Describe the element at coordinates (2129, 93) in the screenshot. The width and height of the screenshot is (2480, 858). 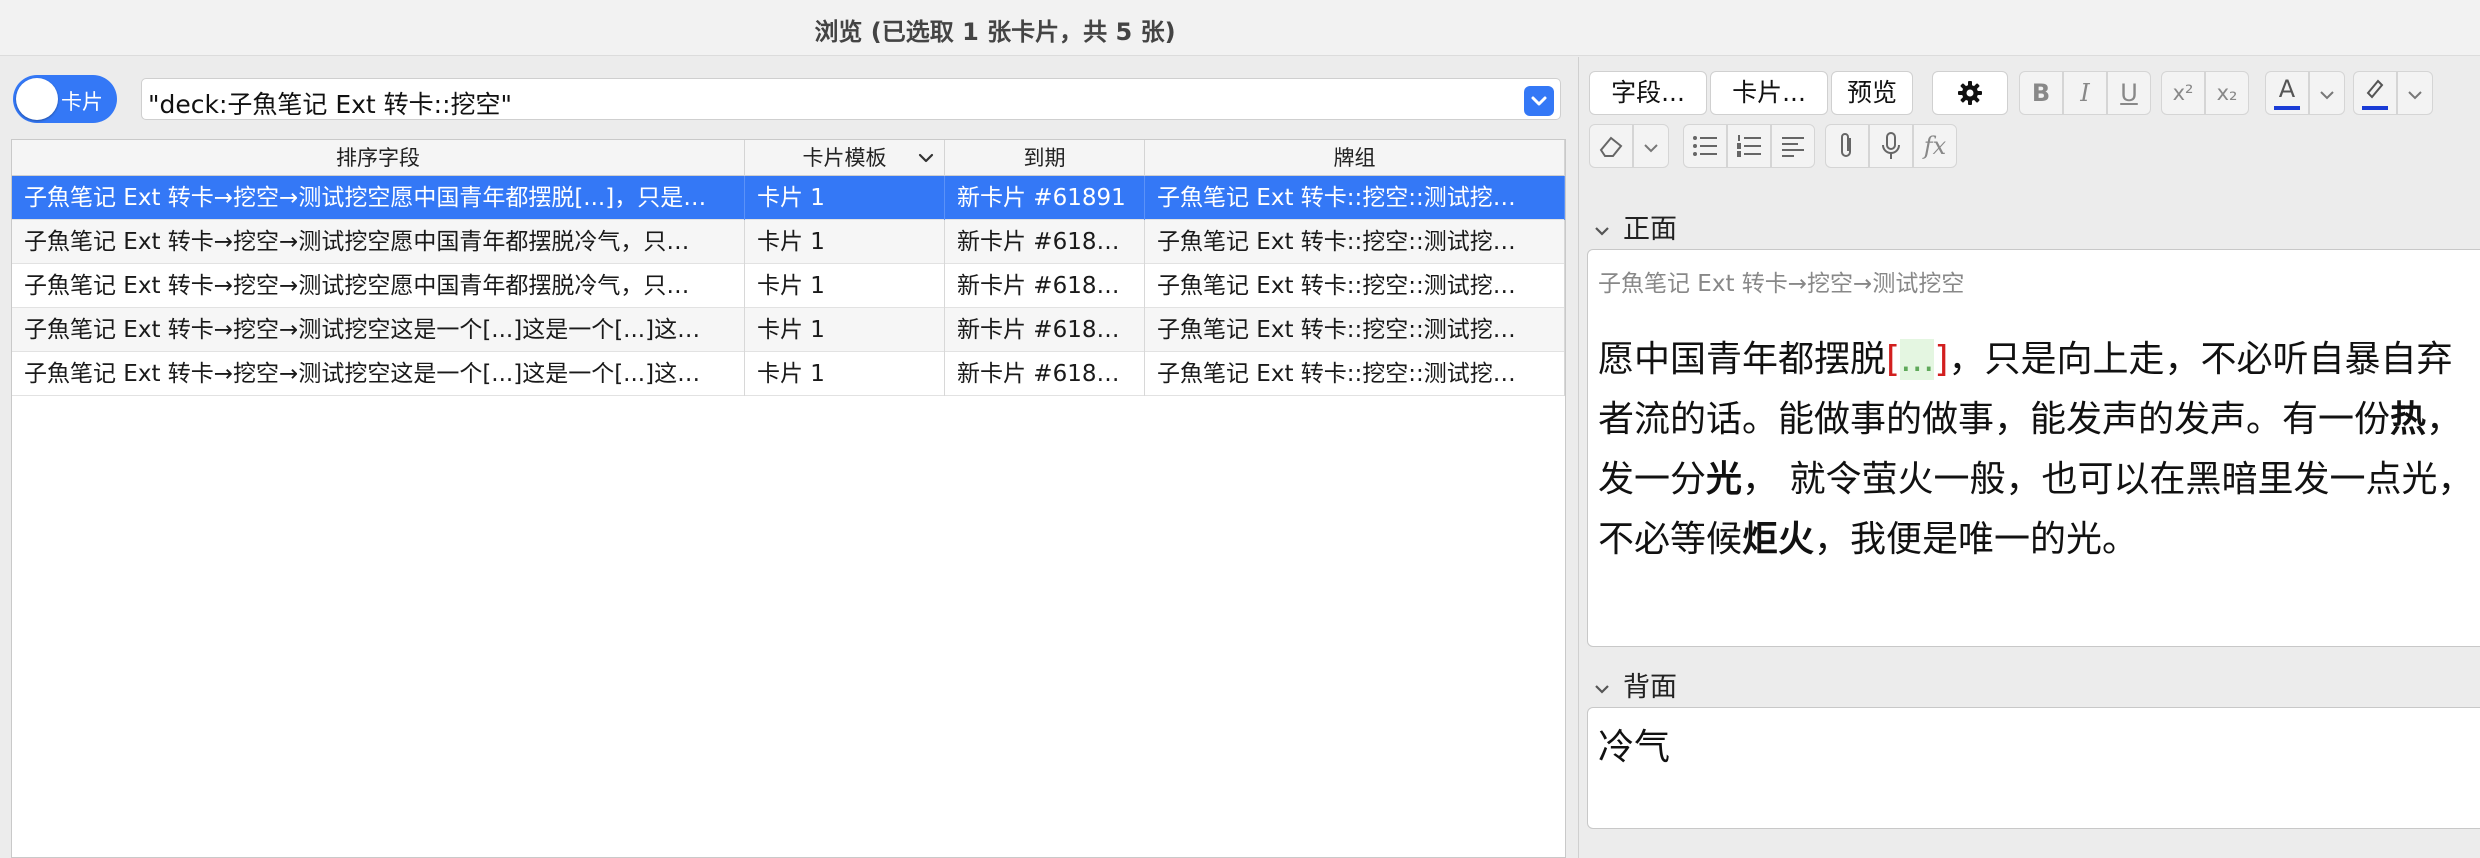
I see `underline-button: U` at that location.